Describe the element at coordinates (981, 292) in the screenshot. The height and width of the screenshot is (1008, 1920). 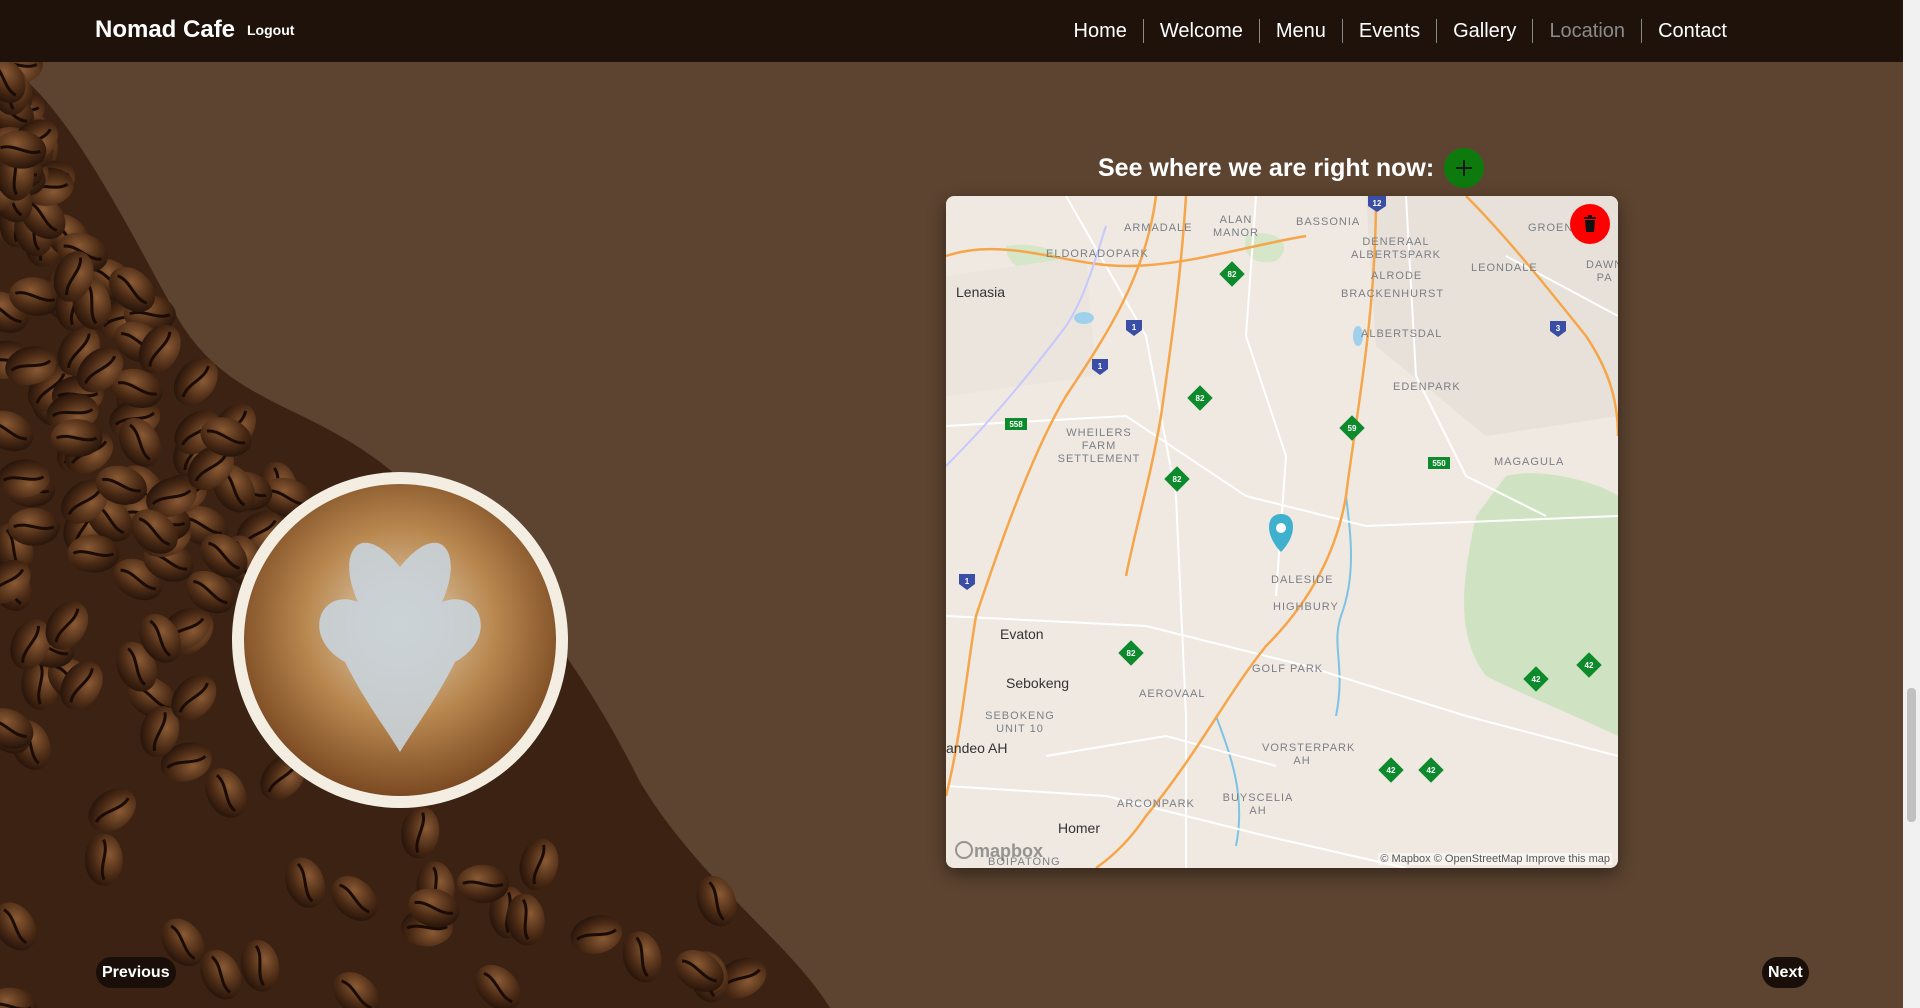
I see `map-label-lenasia: Lenasia` at that location.